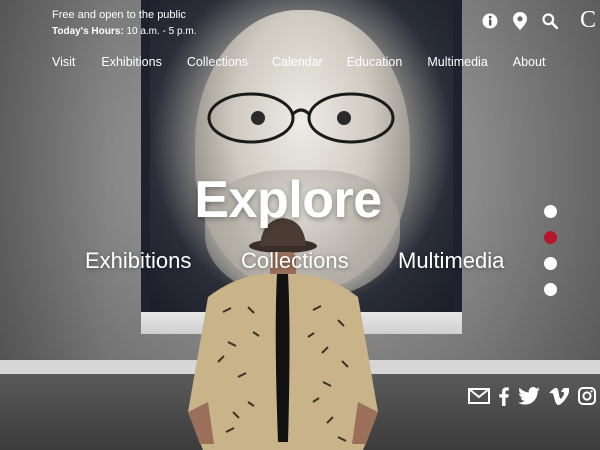 This screenshot has height=450, width=600. What do you see at coordinates (550, 250) in the screenshot?
I see `slide-indicator` at bounding box center [550, 250].